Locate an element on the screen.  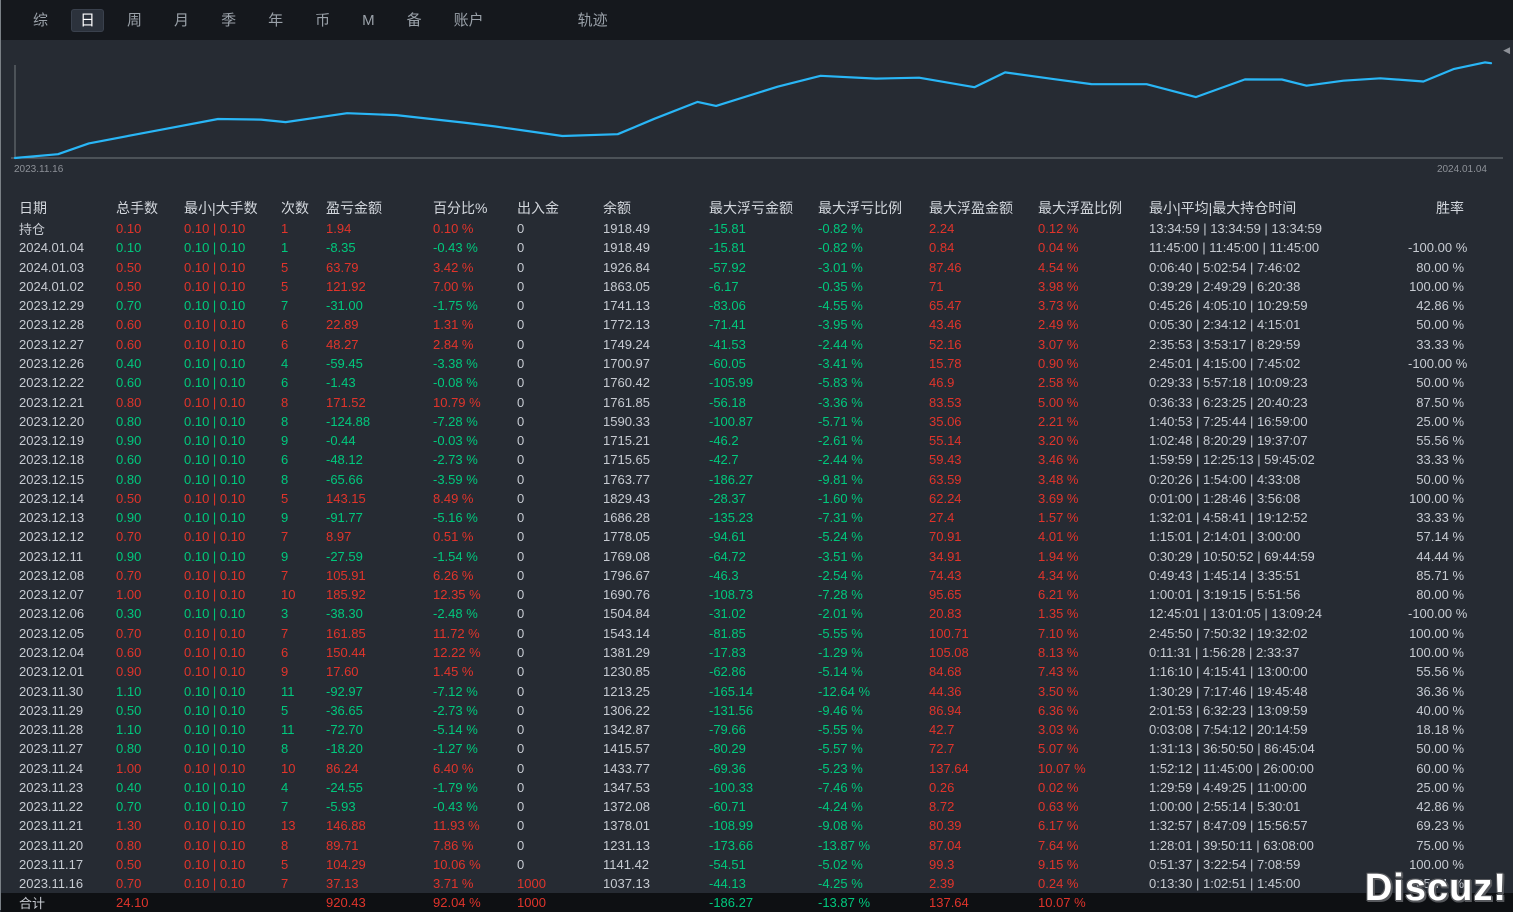
max-float-loss-pct: -3.51 % is located at coordinates (840, 556).